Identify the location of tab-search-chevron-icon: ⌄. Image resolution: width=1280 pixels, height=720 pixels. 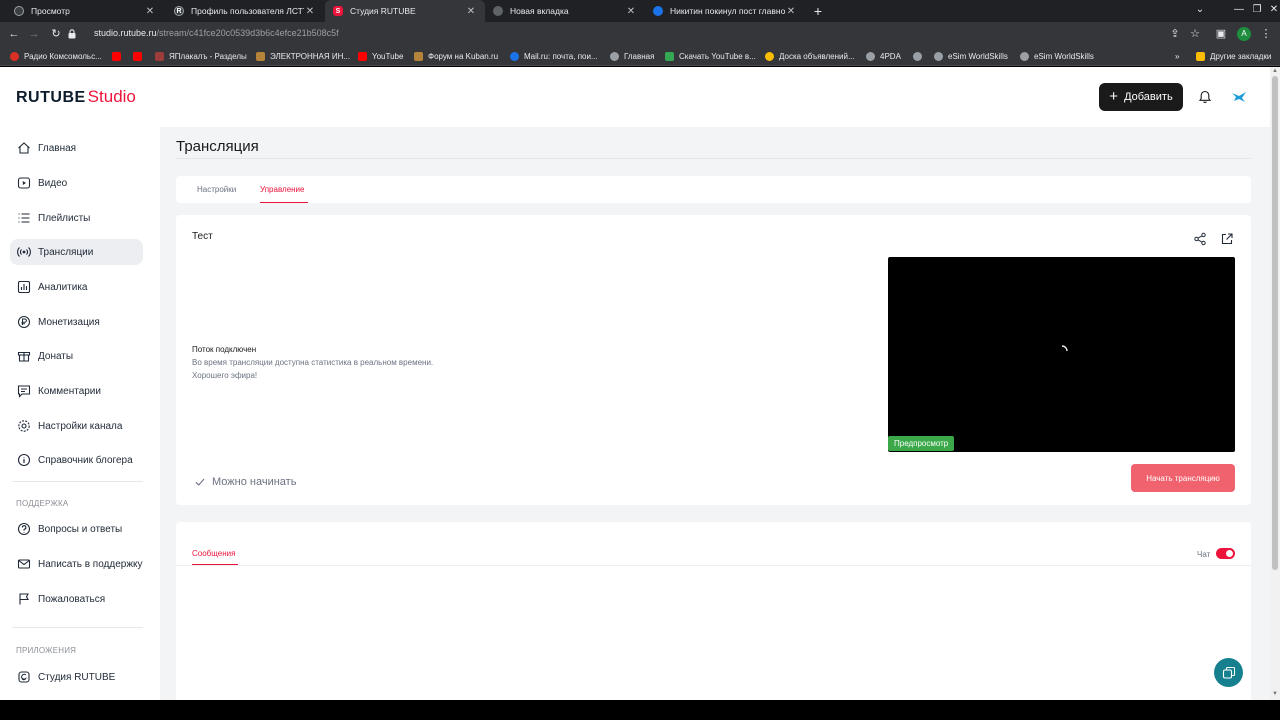
(1200, 11).